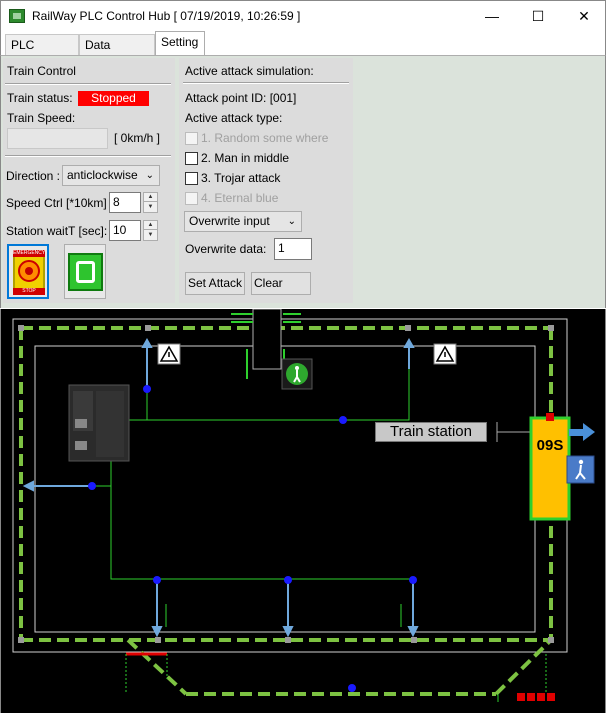  I want to click on train-status-badge: Stopped, so click(113, 98).